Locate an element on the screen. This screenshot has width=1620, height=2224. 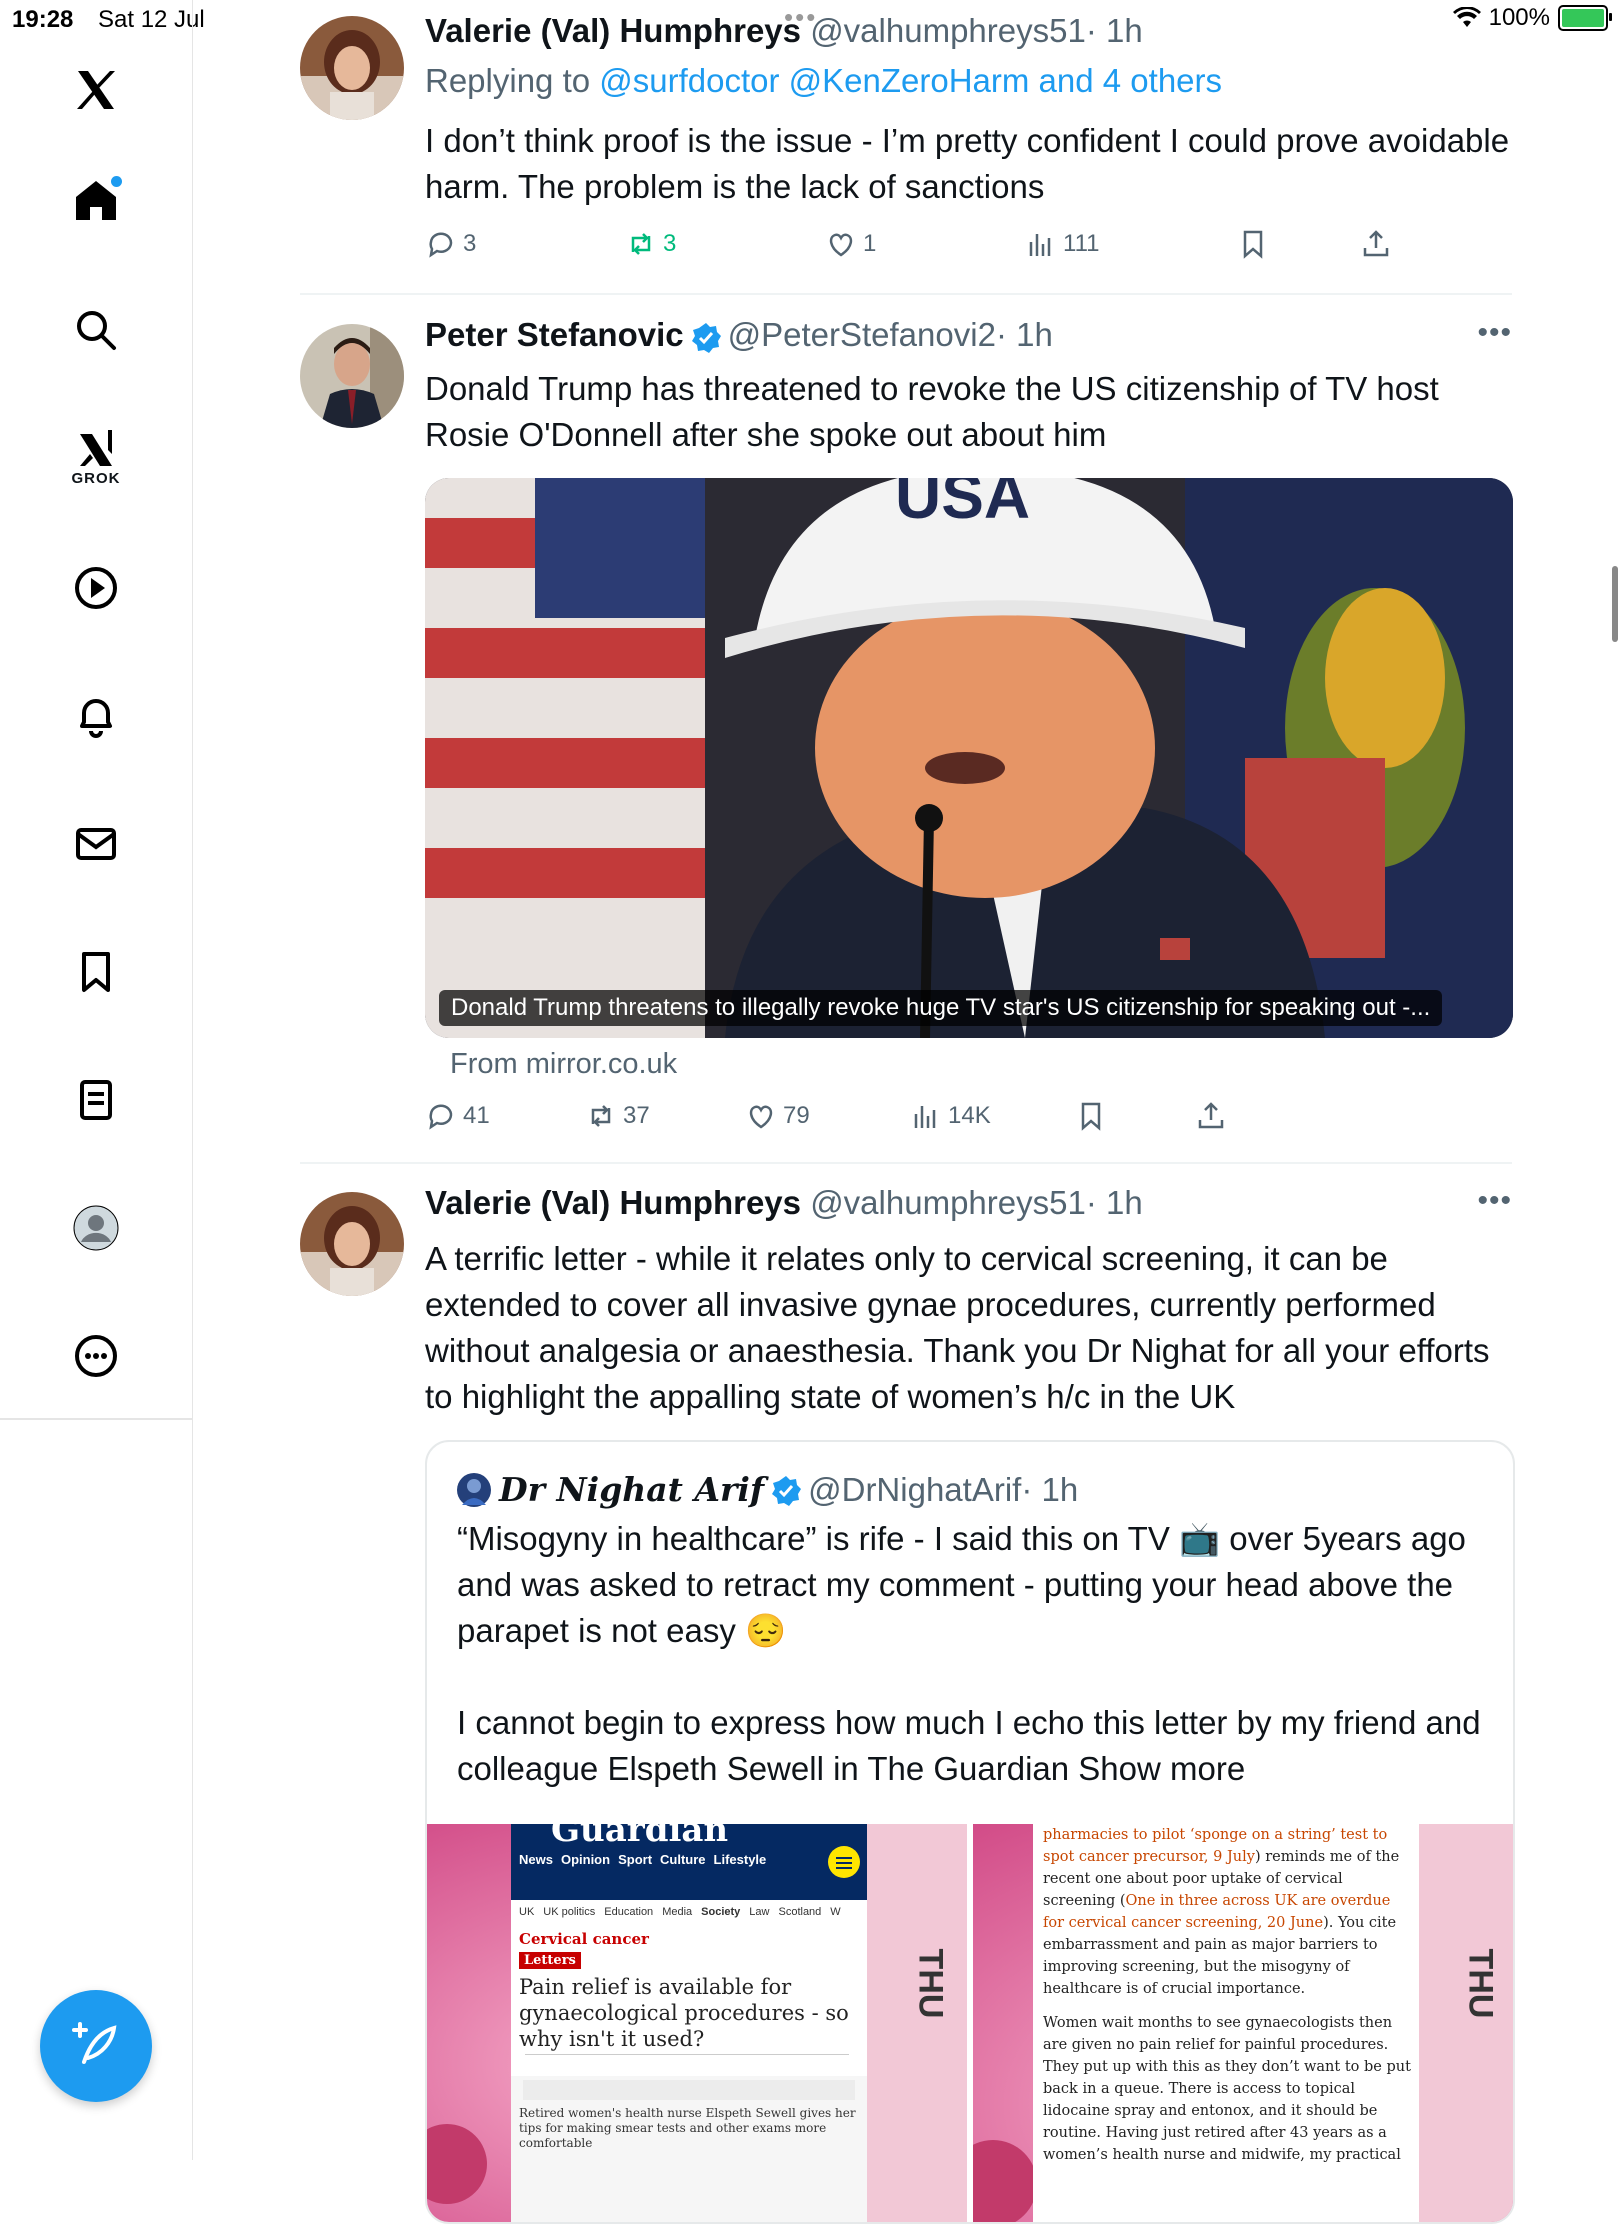
repost-button: 37 is located at coordinates (617, 1116).